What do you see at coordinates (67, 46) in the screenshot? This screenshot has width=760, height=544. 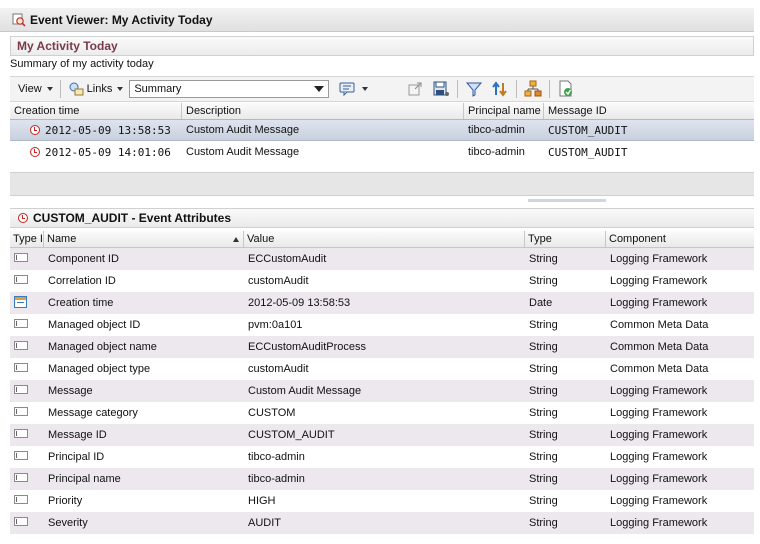 I see `panel-title: My Activity Today` at bounding box center [67, 46].